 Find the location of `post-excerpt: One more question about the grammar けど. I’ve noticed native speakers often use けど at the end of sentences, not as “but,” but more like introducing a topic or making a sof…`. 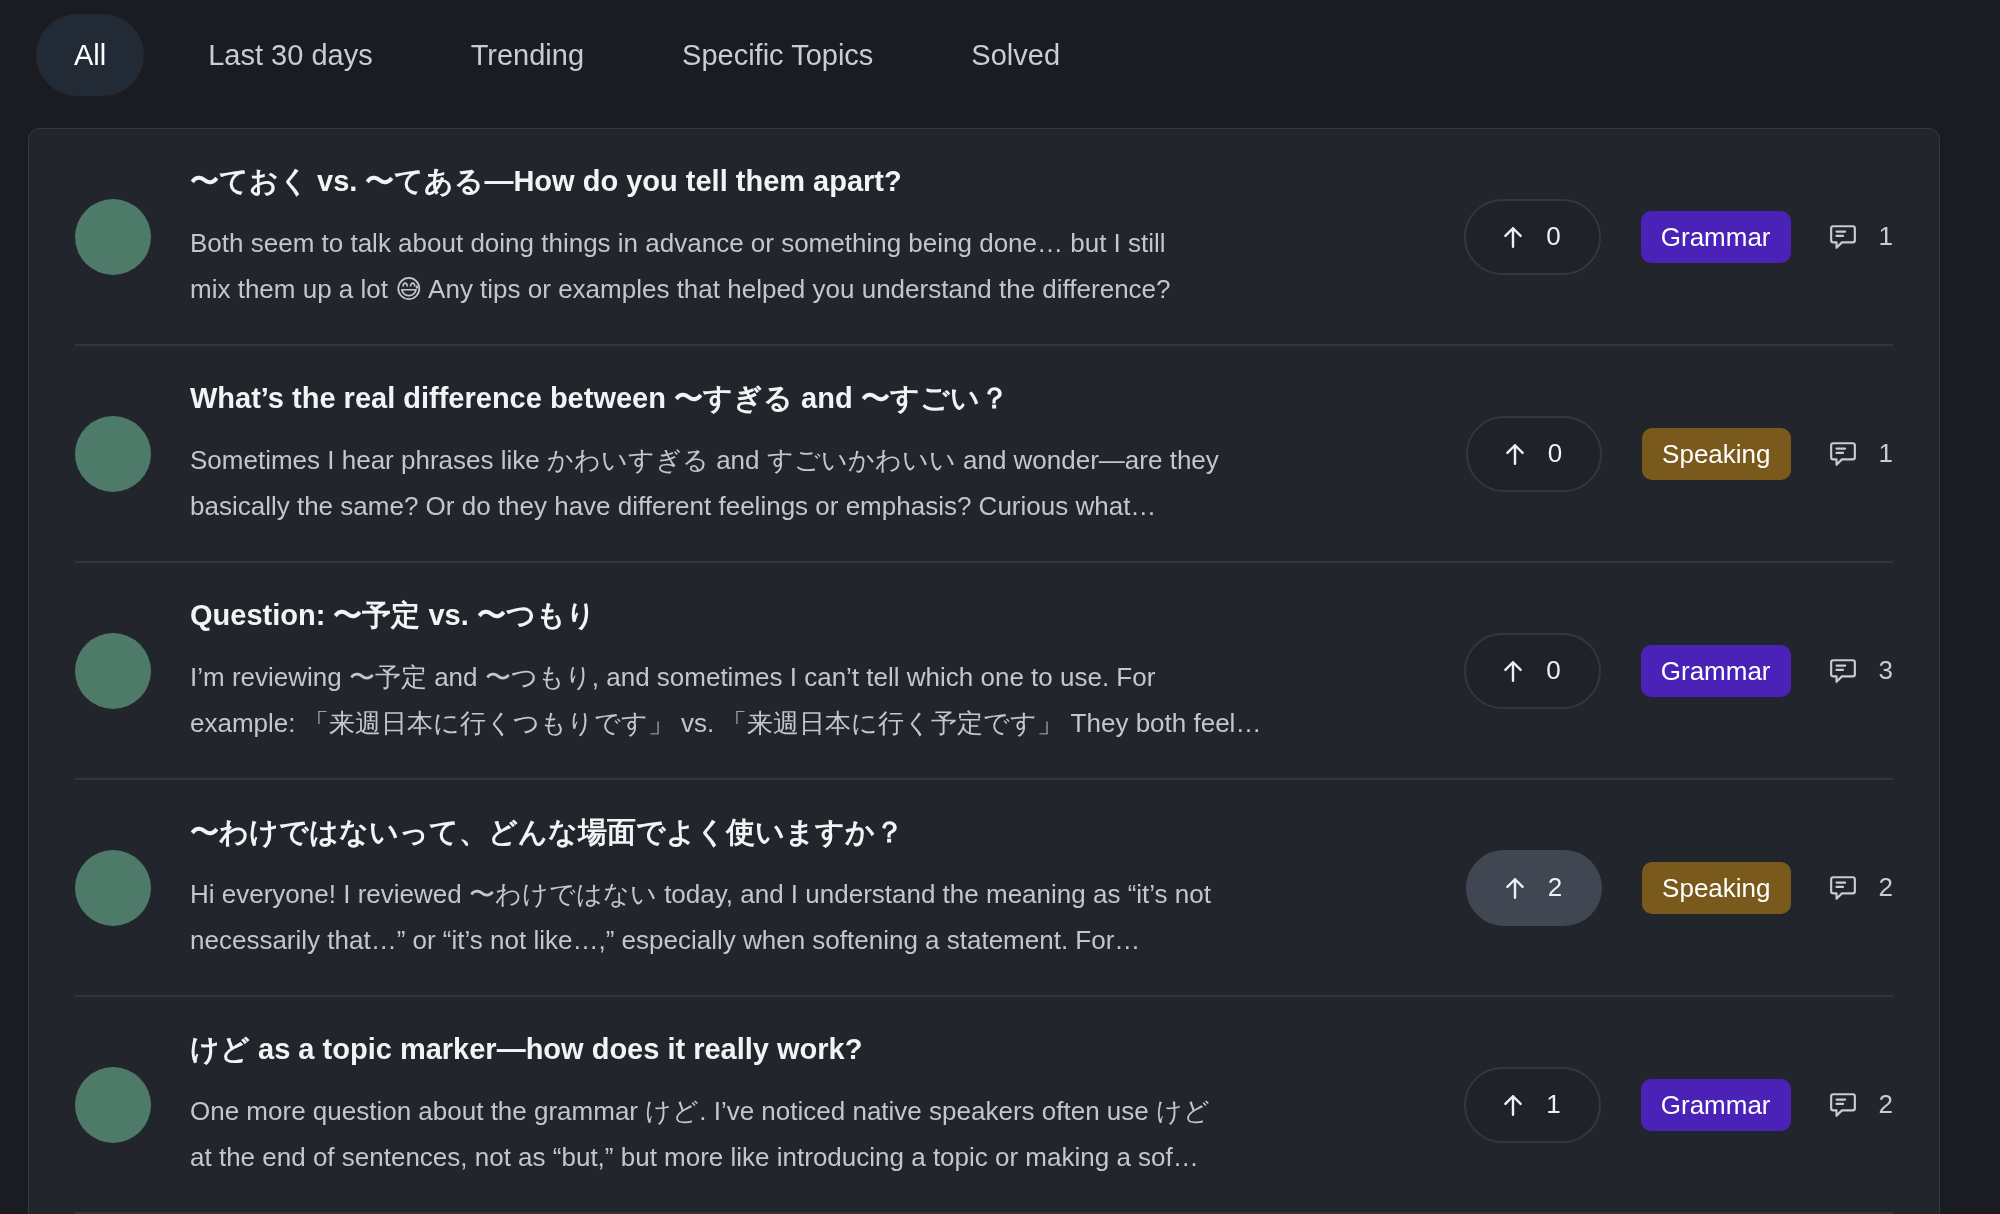

post-excerpt: One more question about the grammar けど. I’ve noticed native speakers often use けど at the end of sentences, not as “but,” but more like introducing a topic or making a sof… is located at coordinates (700, 1134).